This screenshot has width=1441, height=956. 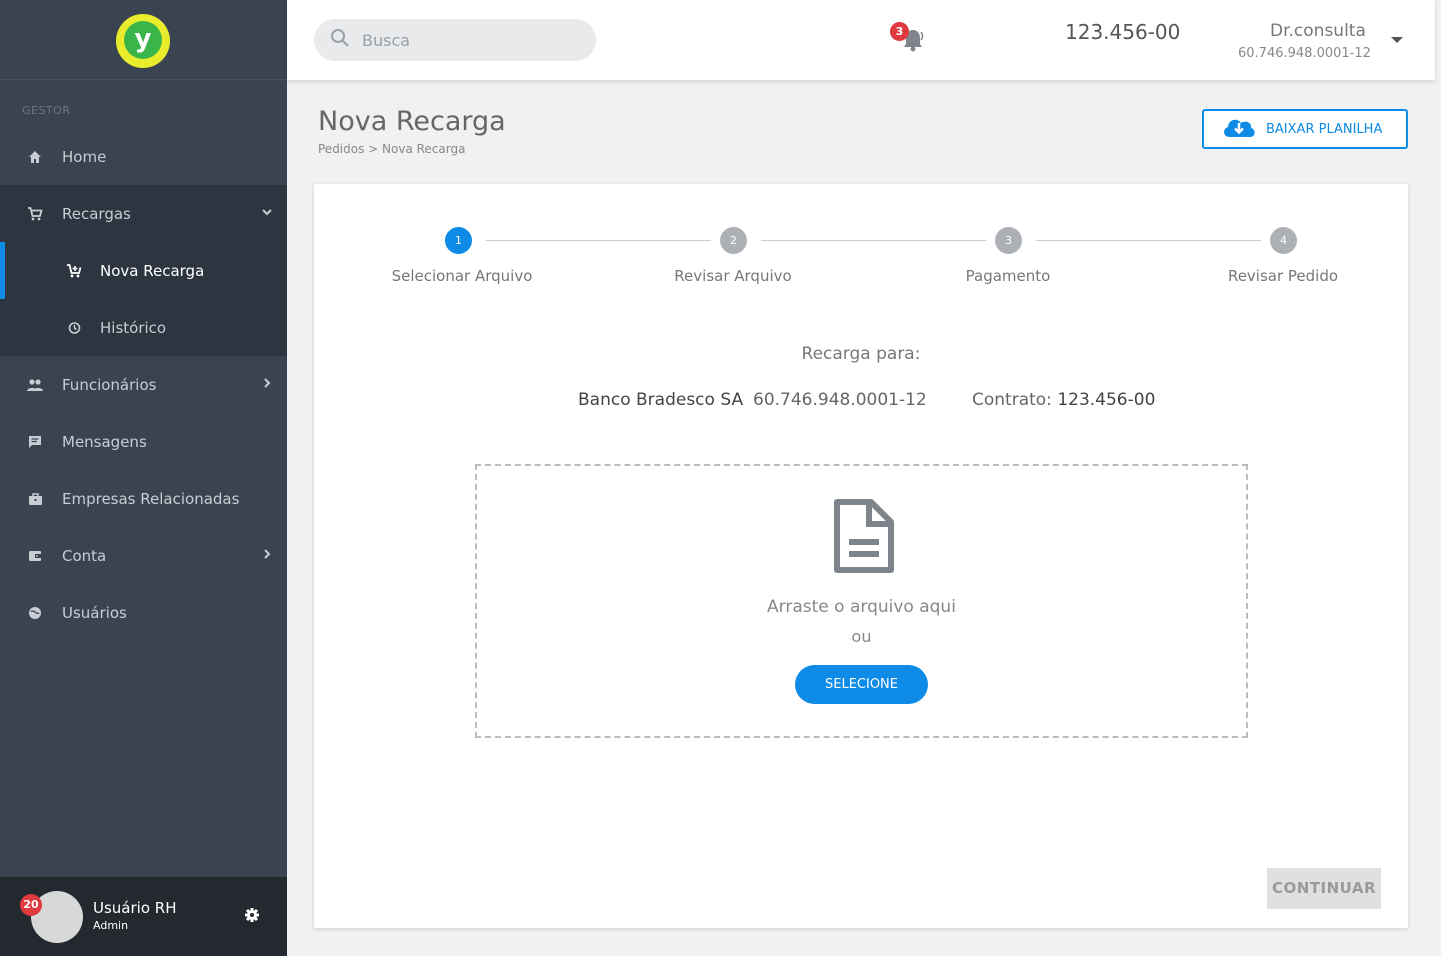 What do you see at coordinates (50, 328) in the screenshot?
I see `history-icon` at bounding box center [50, 328].